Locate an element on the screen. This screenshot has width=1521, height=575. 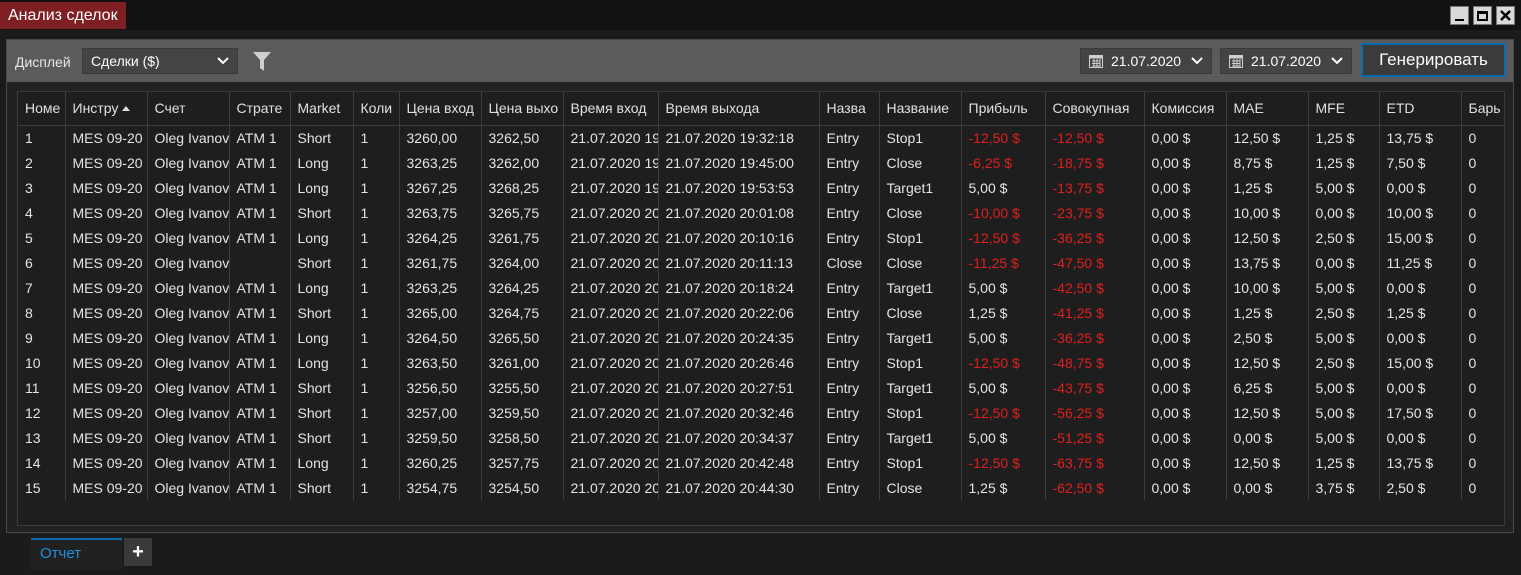
column-header: Цена вход is located at coordinates (440, 109).